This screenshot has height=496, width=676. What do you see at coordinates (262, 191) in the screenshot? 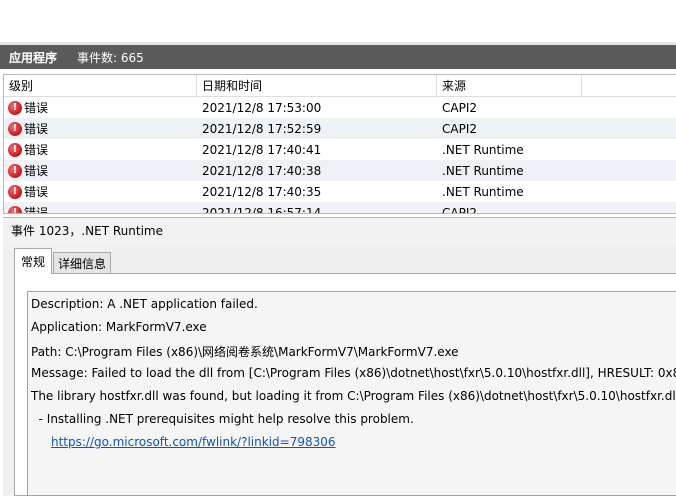
I see `row-datetime: 2021/12/8 17:40:35` at bounding box center [262, 191].